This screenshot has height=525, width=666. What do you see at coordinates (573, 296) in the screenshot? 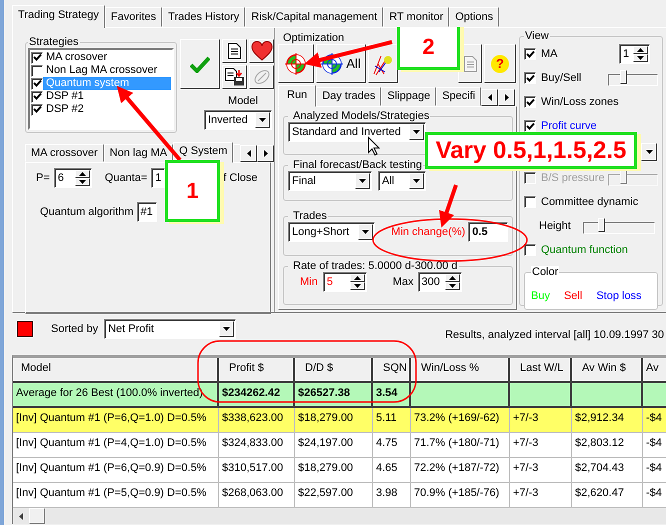
I see `color-label: Sell` at bounding box center [573, 296].